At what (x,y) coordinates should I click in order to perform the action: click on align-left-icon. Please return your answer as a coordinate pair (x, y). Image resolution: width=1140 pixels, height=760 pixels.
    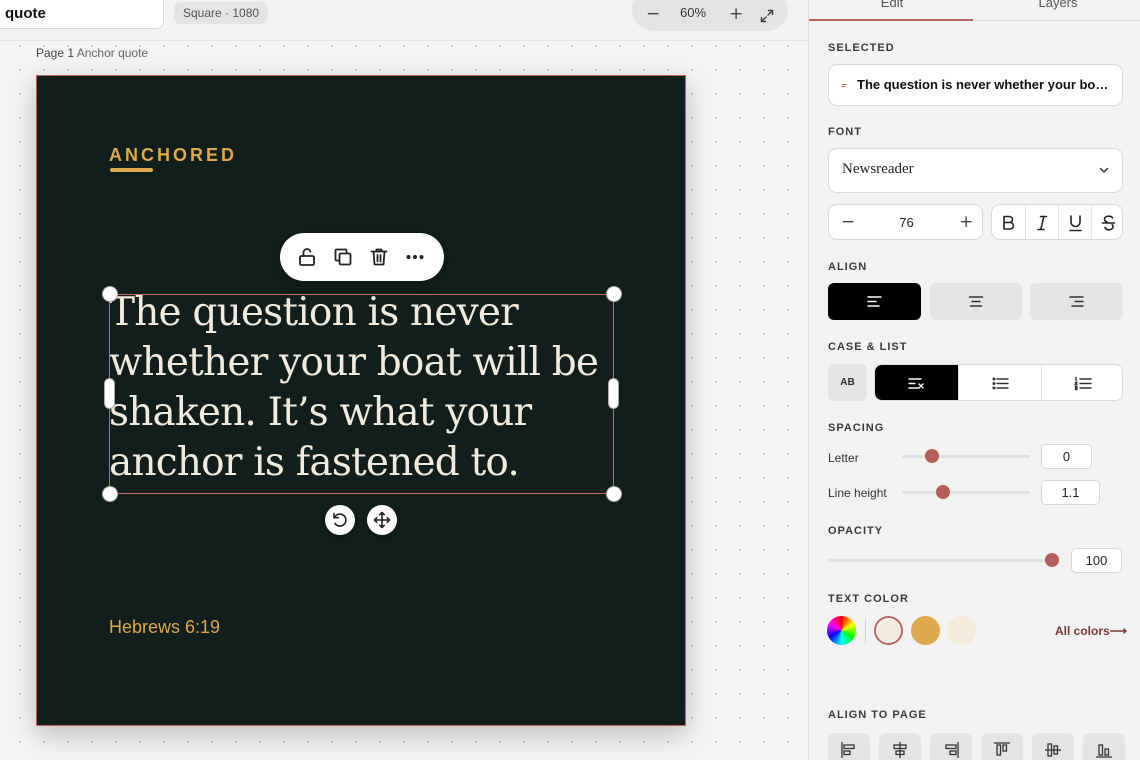
    Looking at the image, I should click on (848, 750).